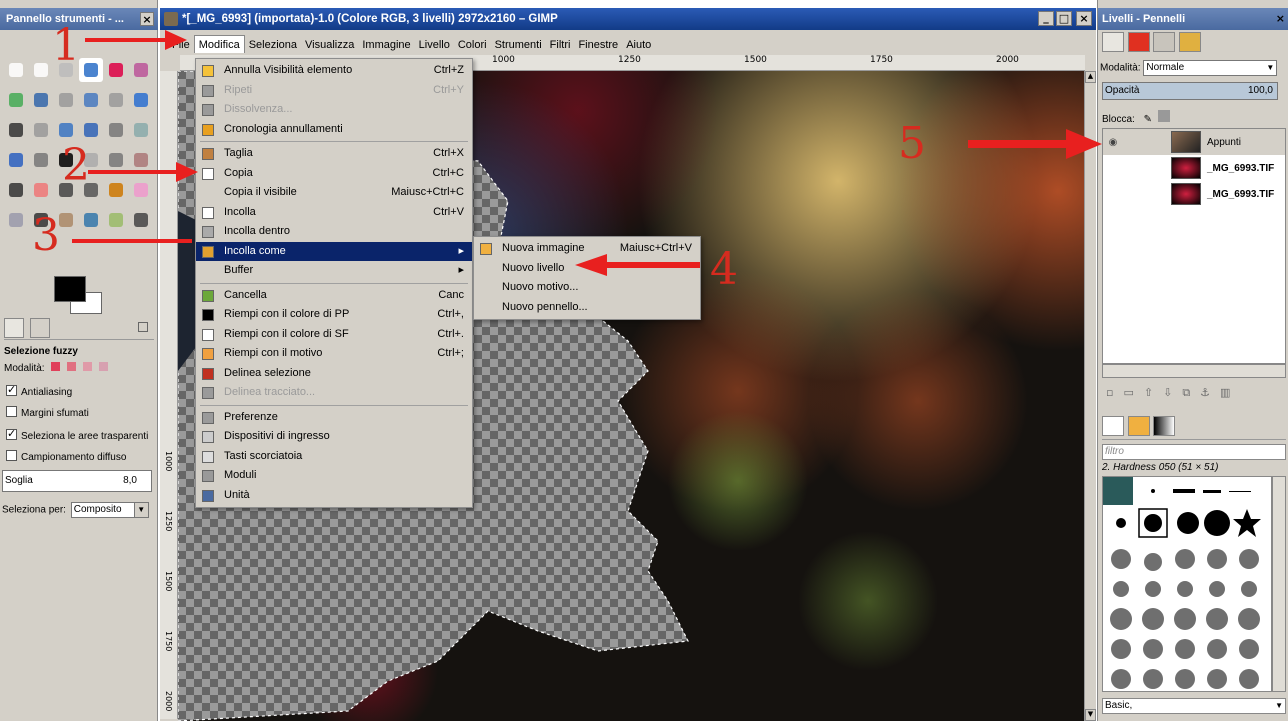 Image resolution: width=1288 pixels, height=721 pixels. Describe the element at coordinates (87, 366) in the screenshot. I see `mode-subtract-icon` at that location.